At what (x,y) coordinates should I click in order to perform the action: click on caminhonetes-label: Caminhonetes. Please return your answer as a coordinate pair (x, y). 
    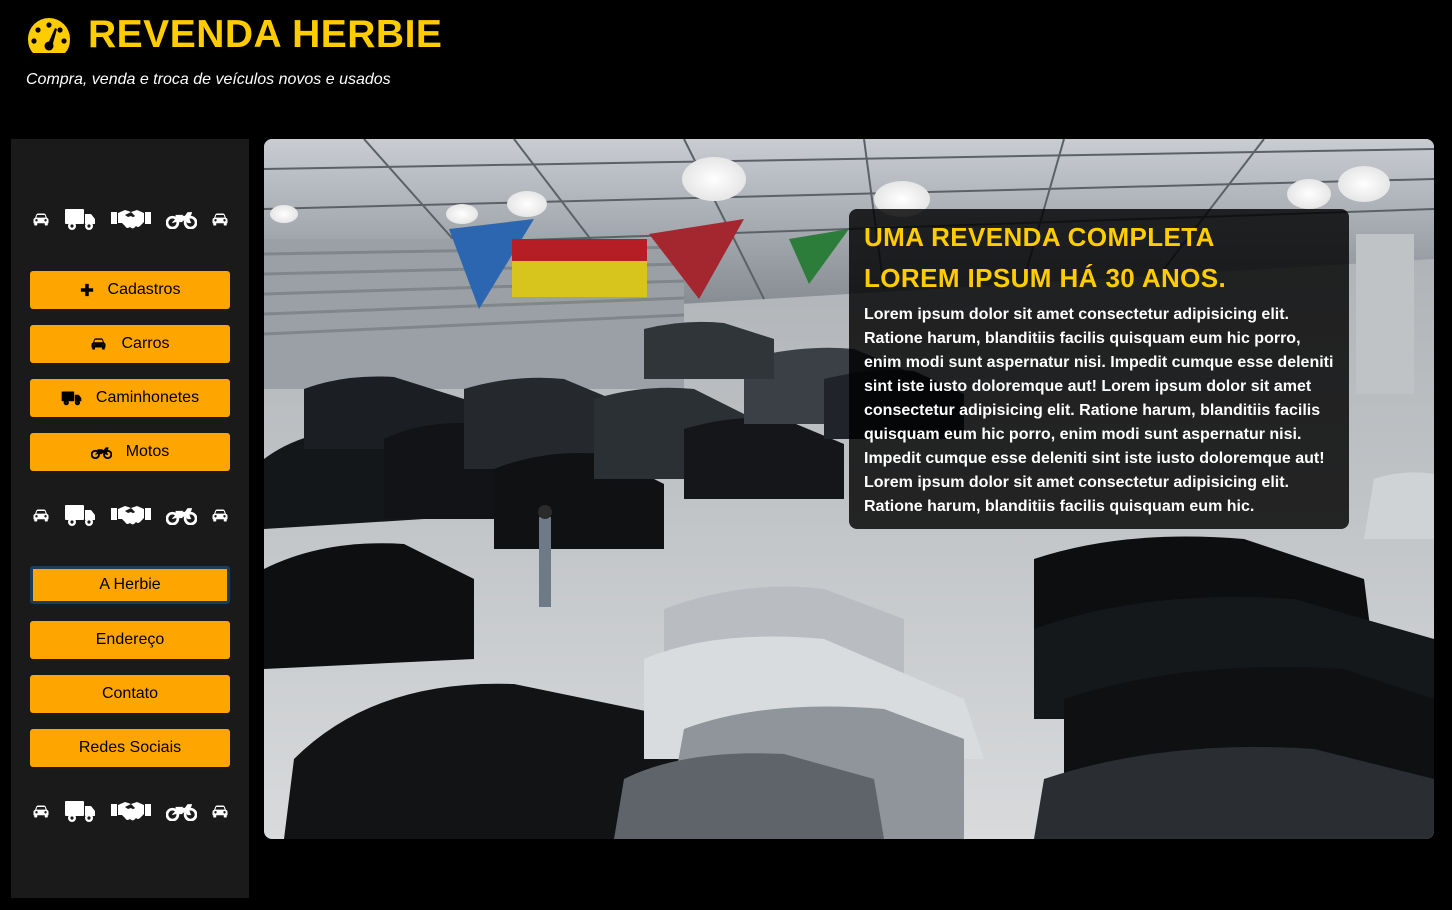
    Looking at the image, I should click on (147, 397).